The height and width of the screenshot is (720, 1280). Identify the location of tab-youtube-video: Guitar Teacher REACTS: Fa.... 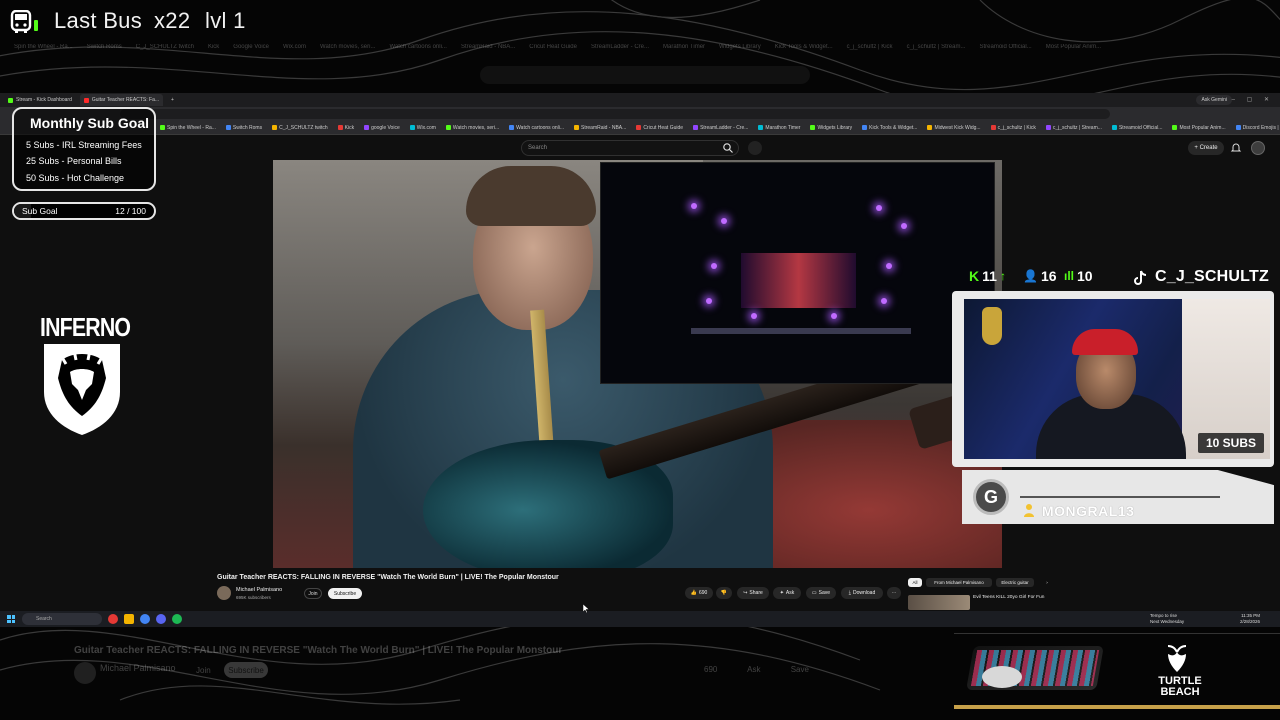
(121, 100).